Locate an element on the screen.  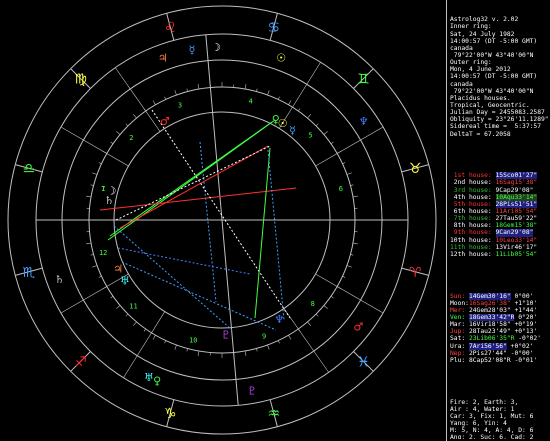
planet-position: 7Ari56'56" is located at coordinates (487, 346).